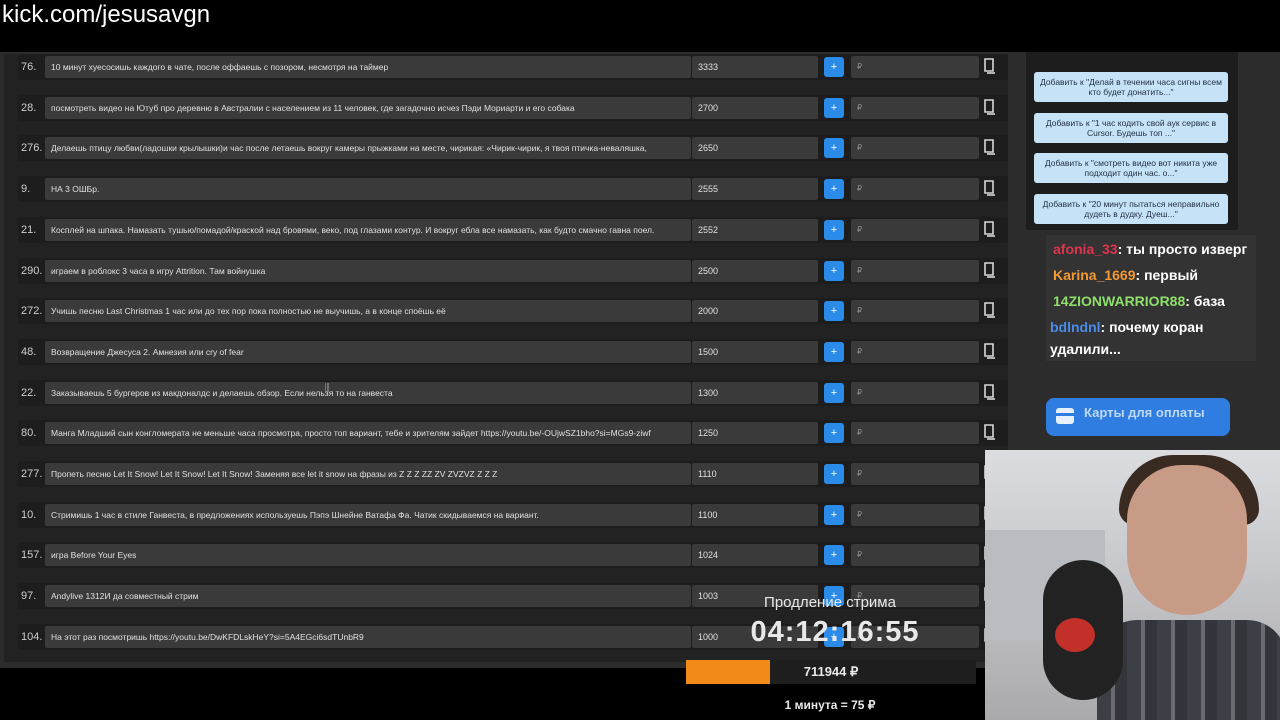  What do you see at coordinates (1094, 275) in the screenshot?
I see `chat-username: Karina_1669` at bounding box center [1094, 275].